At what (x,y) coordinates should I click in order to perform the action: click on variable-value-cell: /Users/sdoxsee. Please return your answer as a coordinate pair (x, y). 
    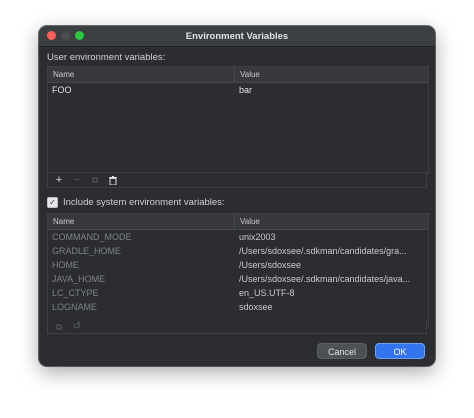
    Looking at the image, I should click on (331, 265).